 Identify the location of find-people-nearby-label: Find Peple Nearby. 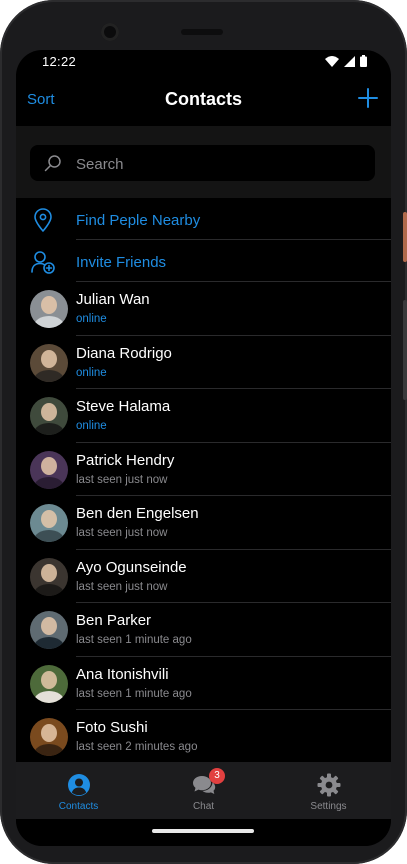
(138, 220).